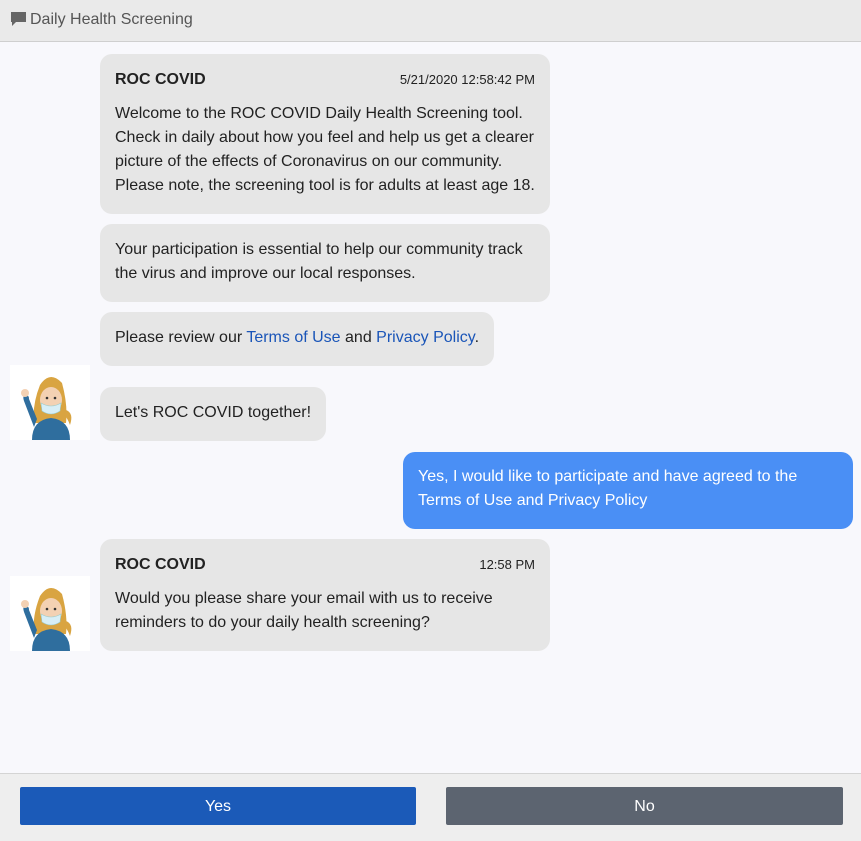  I want to click on title-bar: Daily Health Screening, so click(430, 21).